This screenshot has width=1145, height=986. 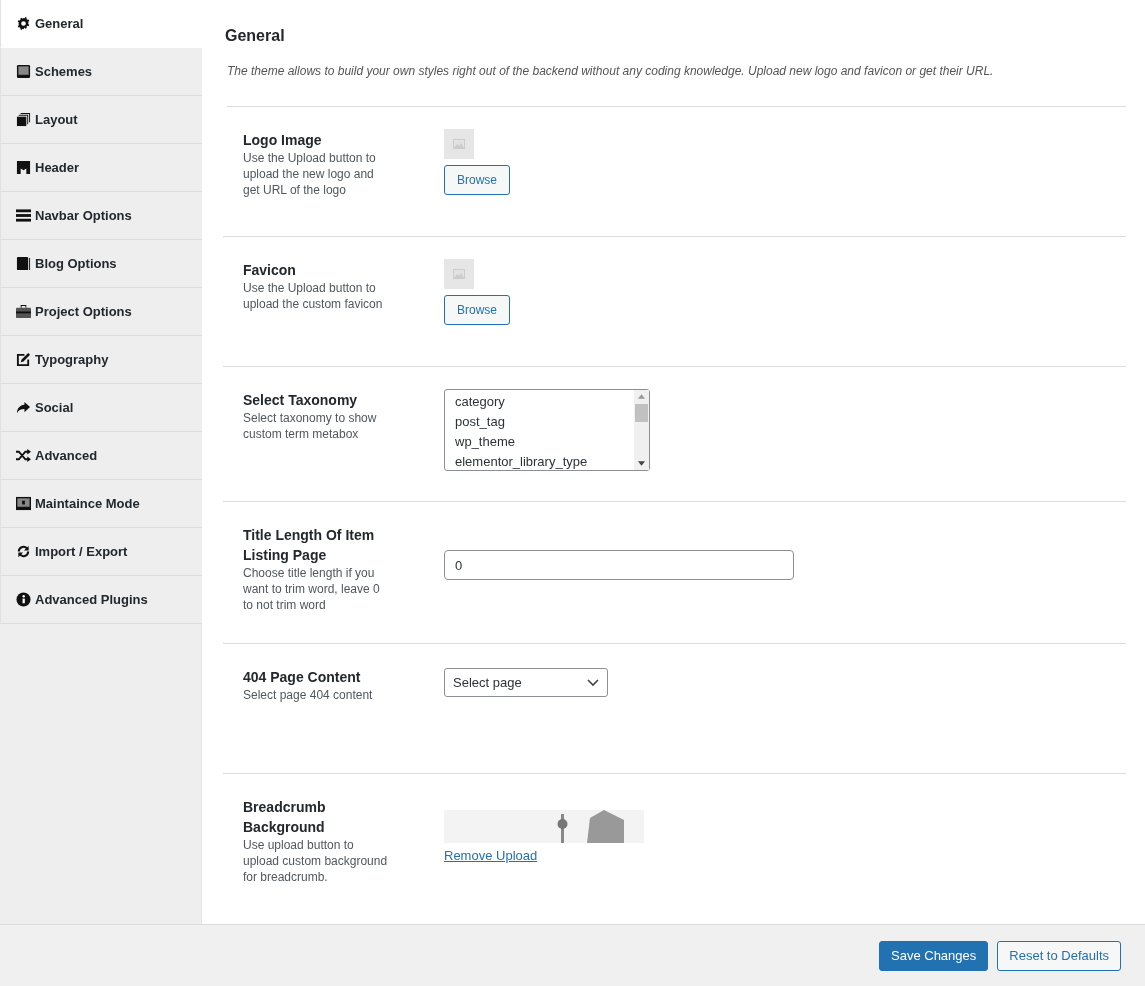 I want to click on reset-button: Reset to Defaults, so click(x=1059, y=955).